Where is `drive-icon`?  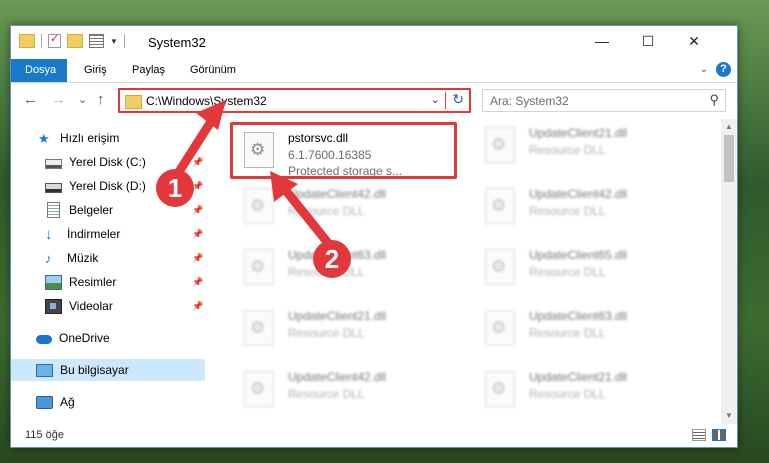 drive-icon is located at coordinates (53, 187).